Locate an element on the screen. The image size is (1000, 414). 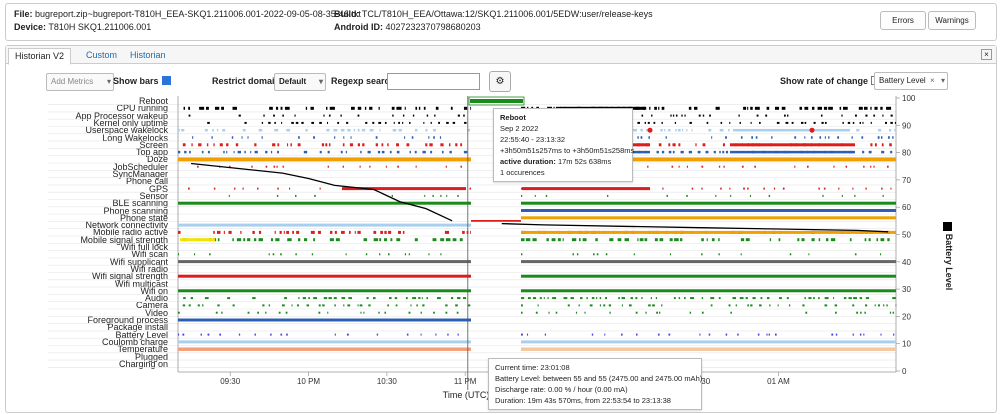
x-tick-label: 11 PM is located at coordinates (465, 381).